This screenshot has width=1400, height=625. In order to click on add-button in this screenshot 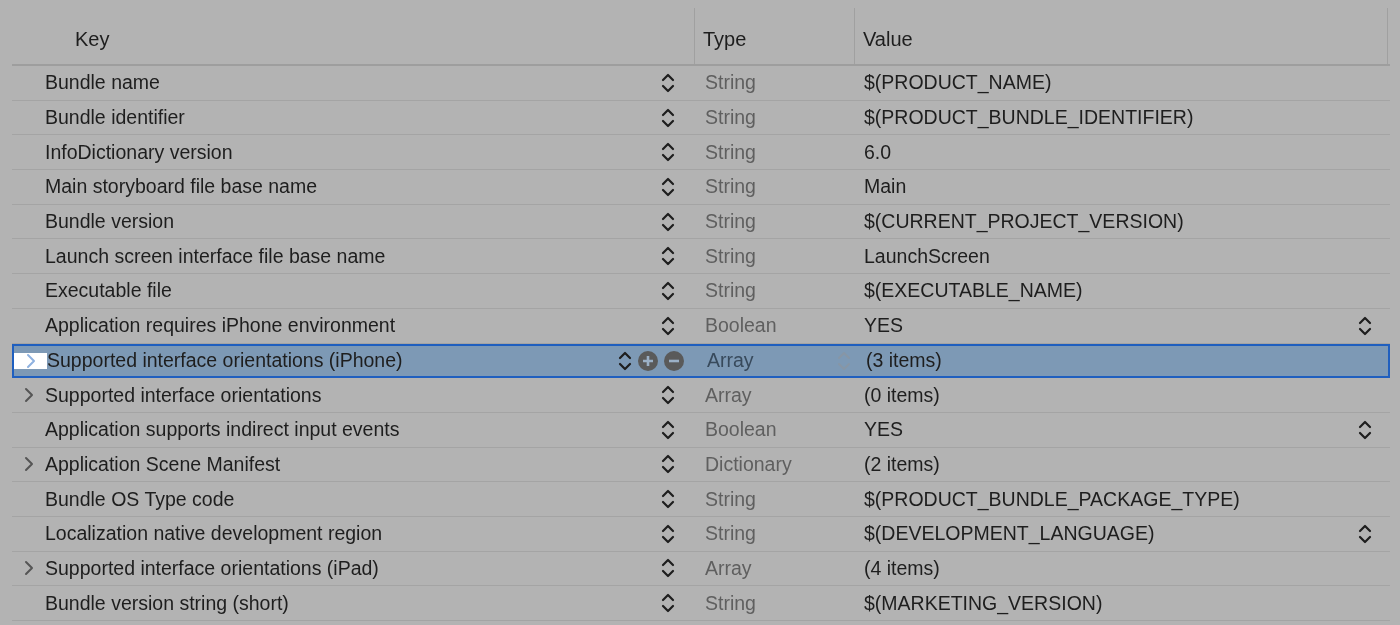, I will do `click(648, 360)`.